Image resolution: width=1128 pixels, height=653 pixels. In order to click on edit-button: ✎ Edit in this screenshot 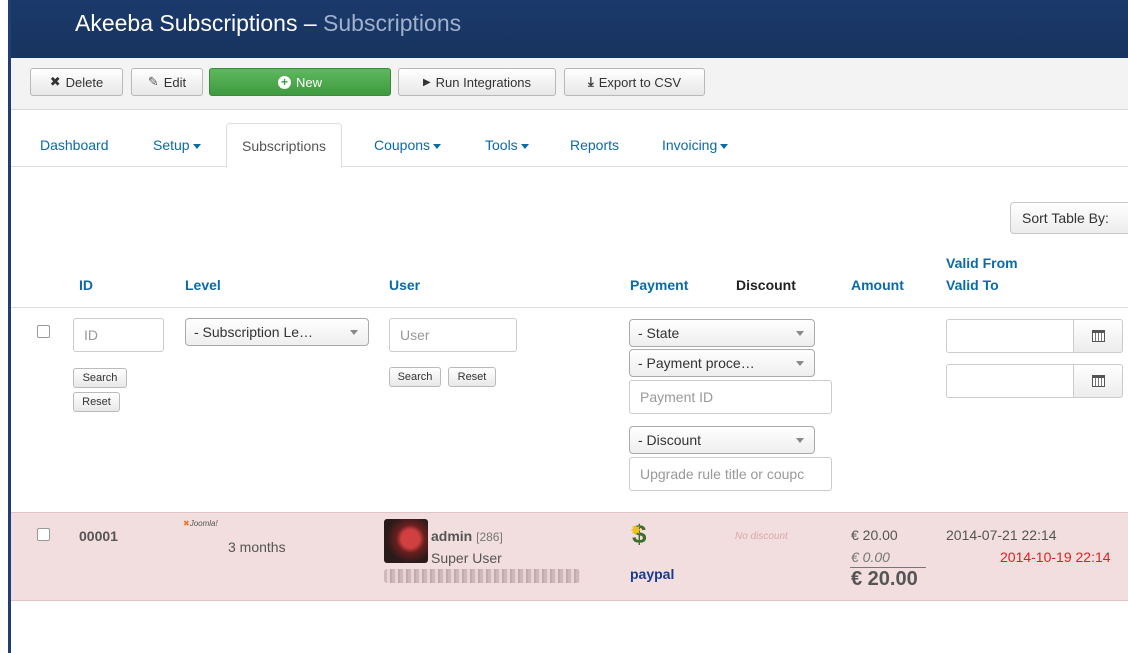, I will do `click(167, 82)`.